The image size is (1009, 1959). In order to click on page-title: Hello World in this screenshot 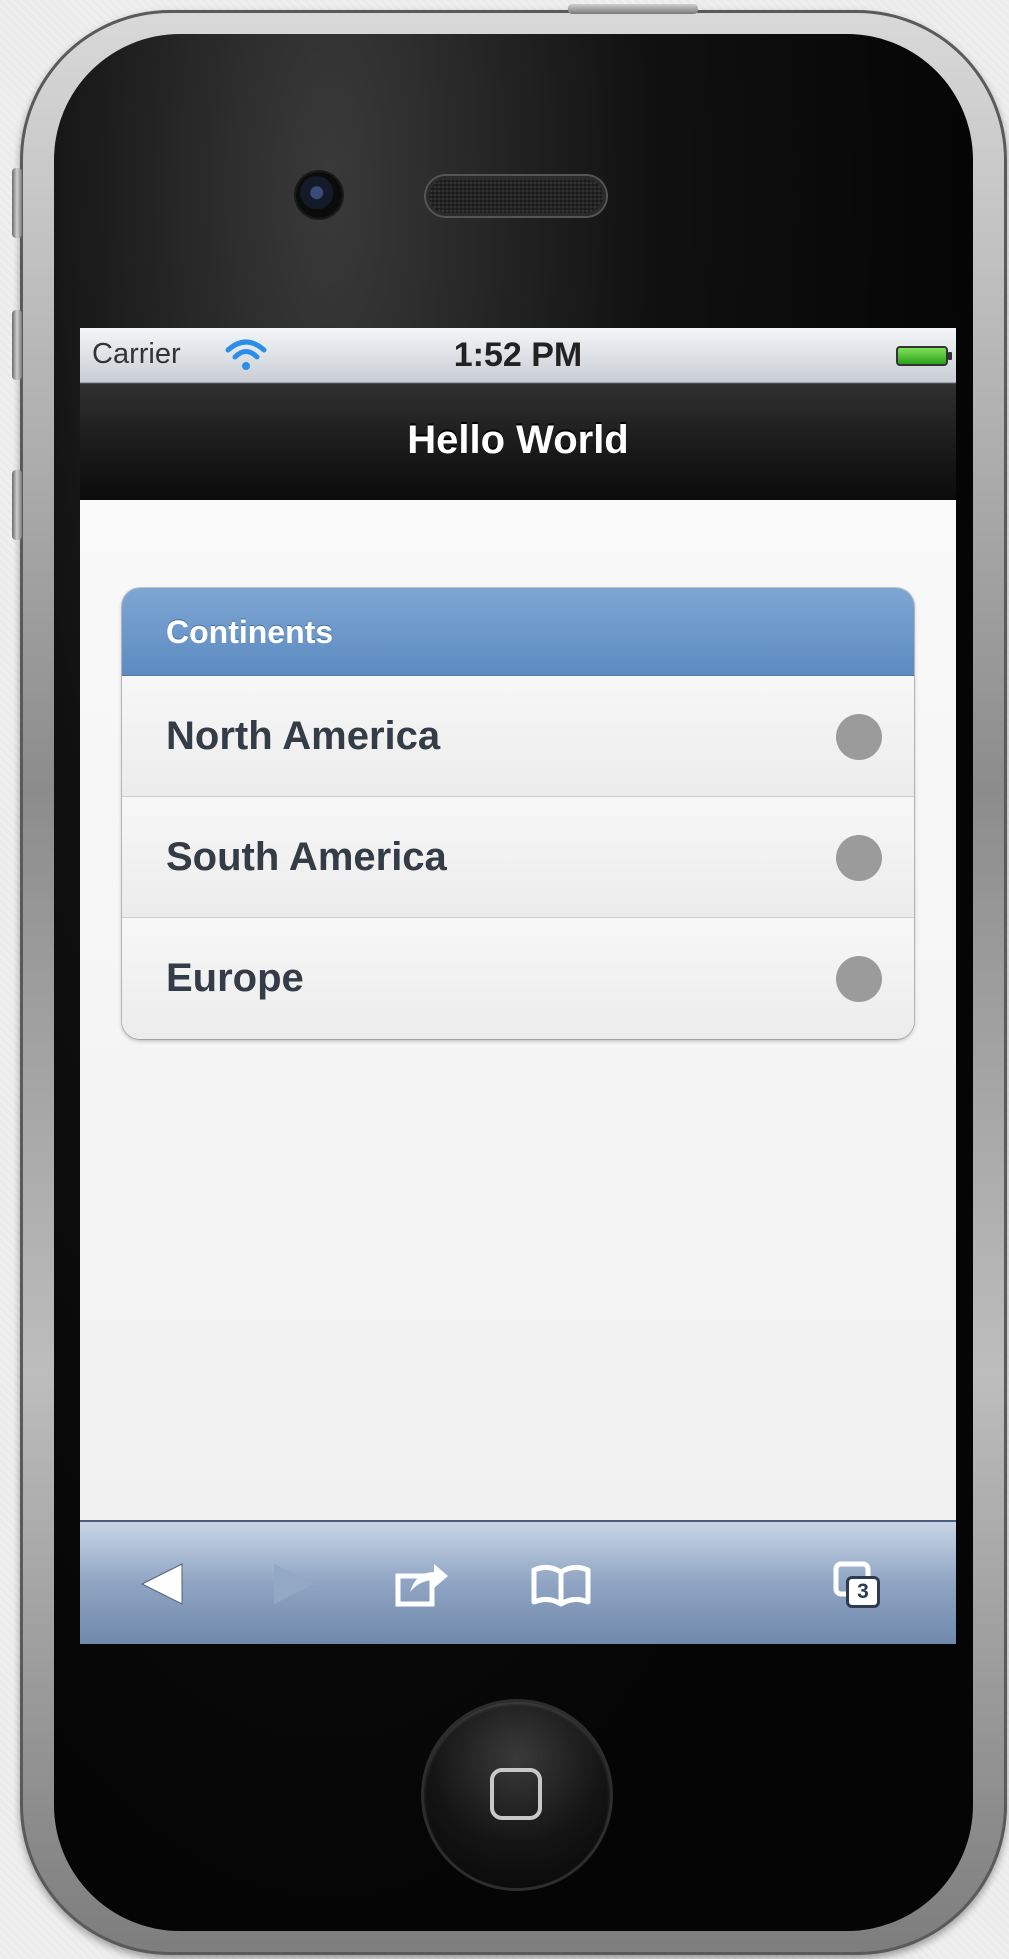, I will do `click(518, 440)`.